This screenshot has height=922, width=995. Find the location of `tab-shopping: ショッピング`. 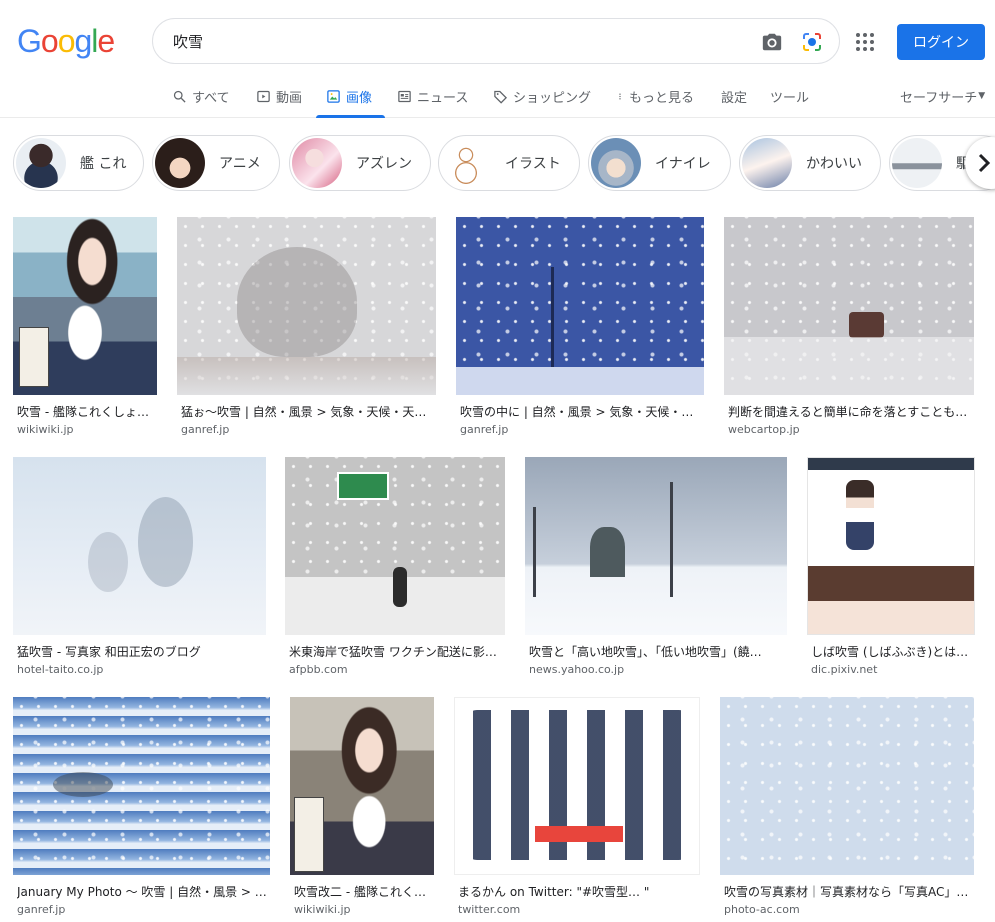

tab-shopping: ショッピング is located at coordinates (542, 96).